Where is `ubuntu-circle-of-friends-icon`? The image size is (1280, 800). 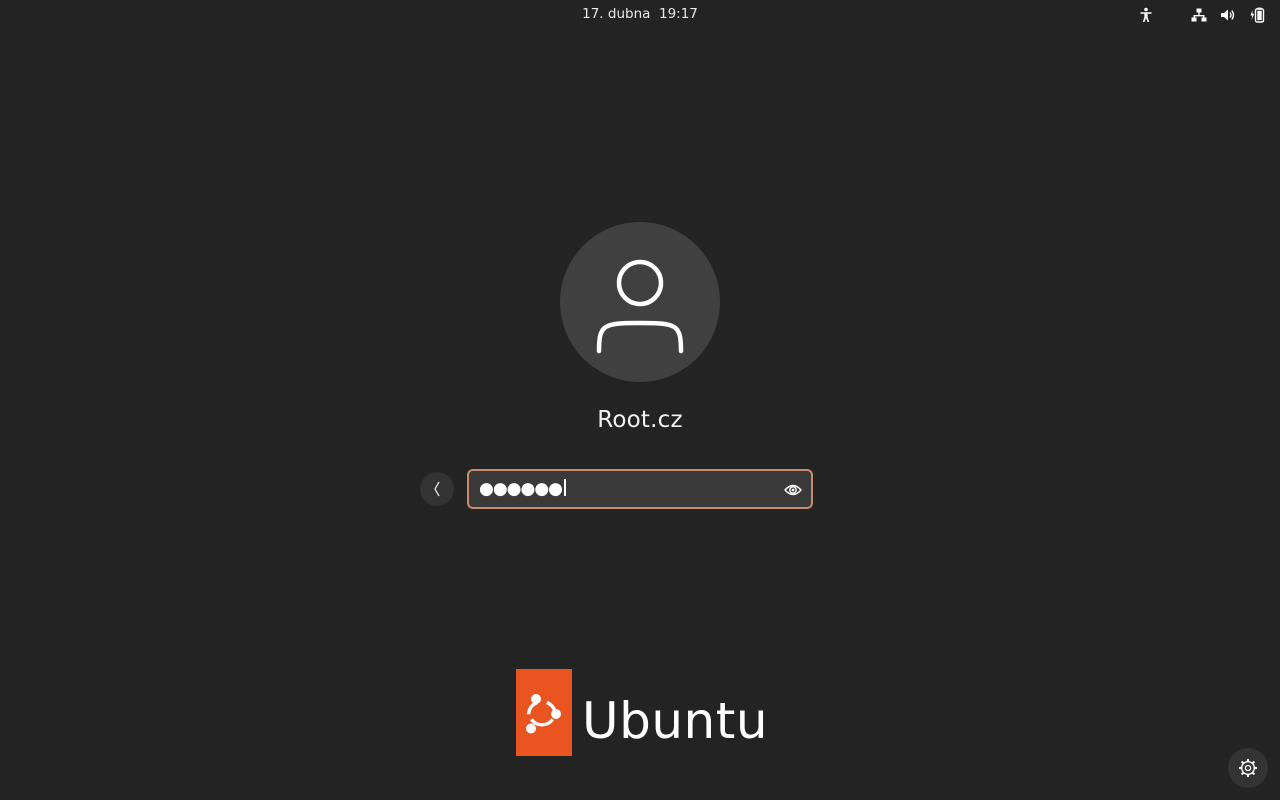
ubuntu-circle-of-friends-icon is located at coordinates (543, 714).